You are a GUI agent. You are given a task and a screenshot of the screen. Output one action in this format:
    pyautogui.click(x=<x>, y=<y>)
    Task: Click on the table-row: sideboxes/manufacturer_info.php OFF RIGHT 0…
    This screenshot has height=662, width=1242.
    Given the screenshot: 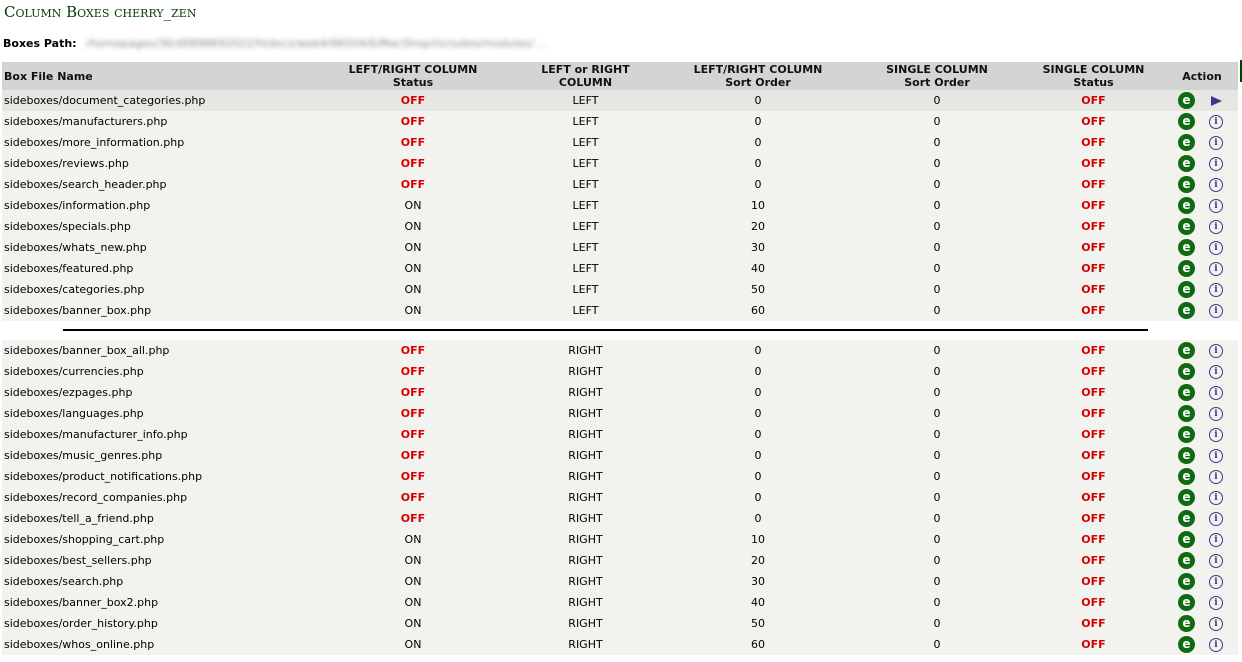 What is the action you would take?
    pyautogui.click(x=620, y=434)
    